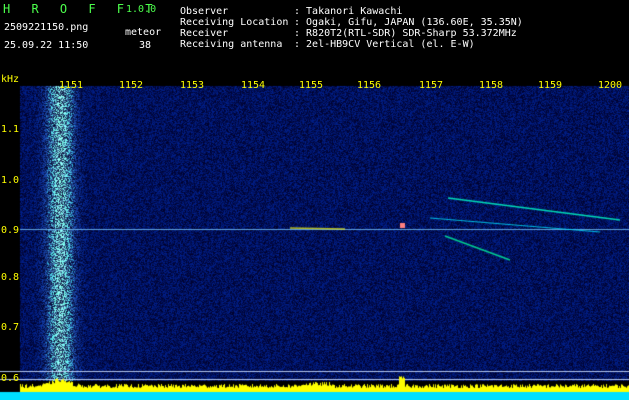 Image resolution: width=629 pixels, height=400 pixels. What do you see at coordinates (348, 11) in the screenshot?
I see `observer-value: : Takanori Kawachi` at bounding box center [348, 11].